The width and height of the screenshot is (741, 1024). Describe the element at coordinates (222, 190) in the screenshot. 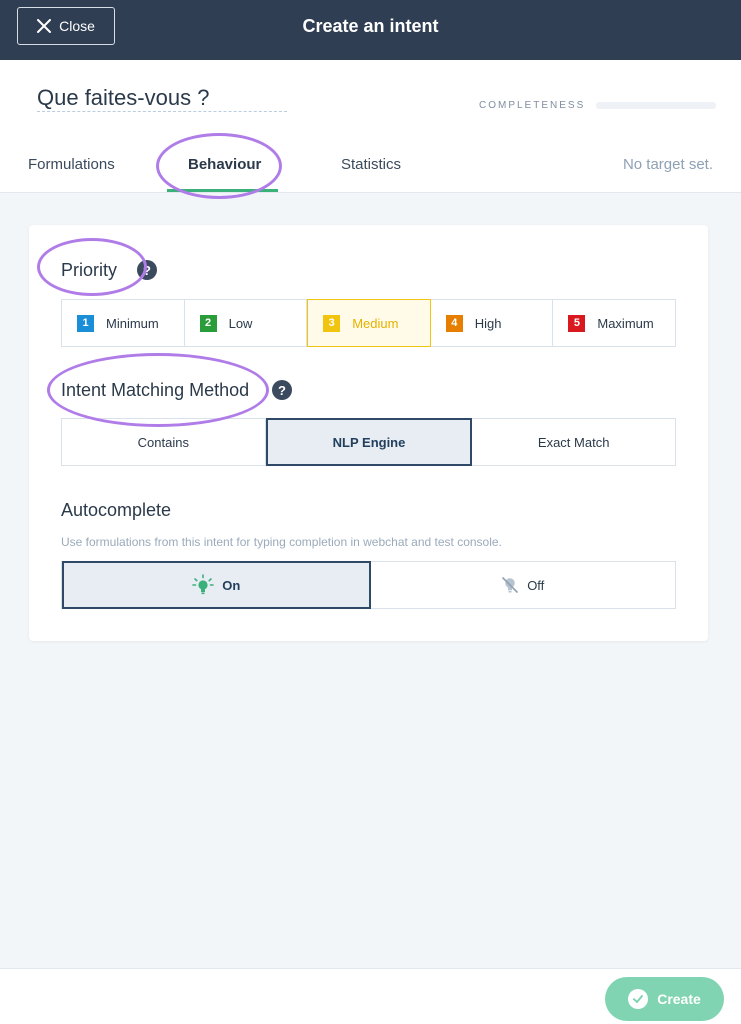

I see `active-tab-indicator` at that location.